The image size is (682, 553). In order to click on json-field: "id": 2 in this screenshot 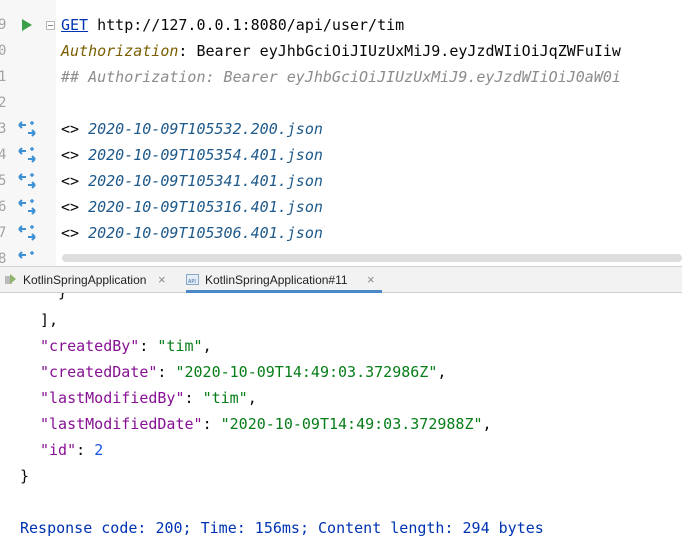, I will do `click(71, 450)`.